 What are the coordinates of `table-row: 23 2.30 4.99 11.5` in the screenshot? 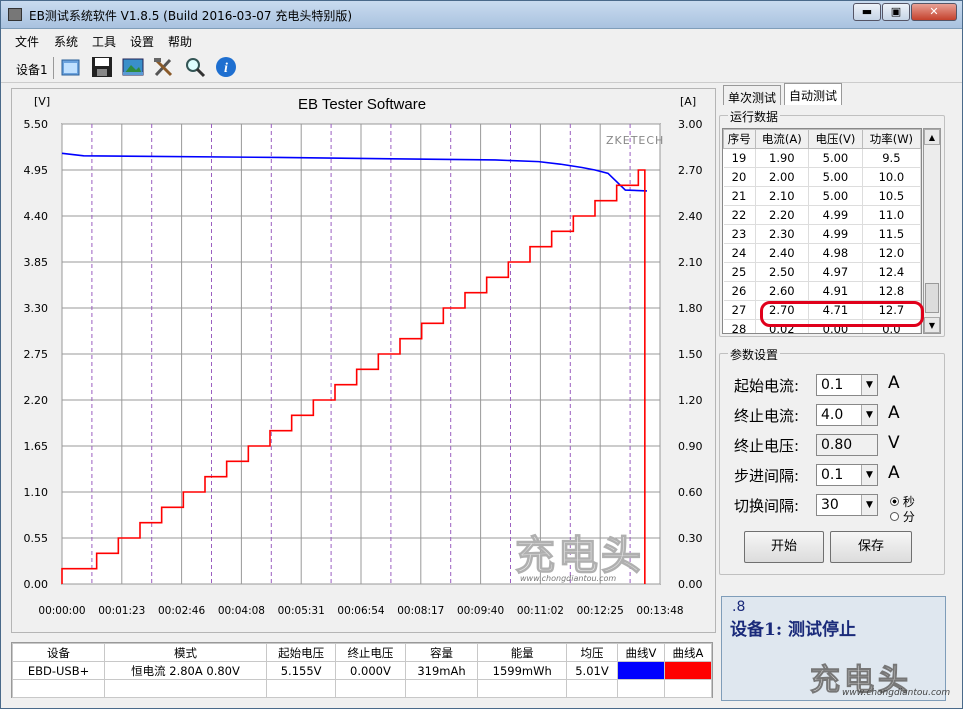 It's located at (822, 234).